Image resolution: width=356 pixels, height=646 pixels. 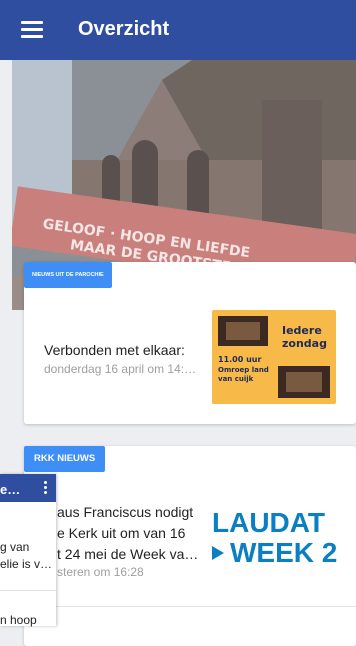 I want to click on menu-icon, so click(x=32, y=30).